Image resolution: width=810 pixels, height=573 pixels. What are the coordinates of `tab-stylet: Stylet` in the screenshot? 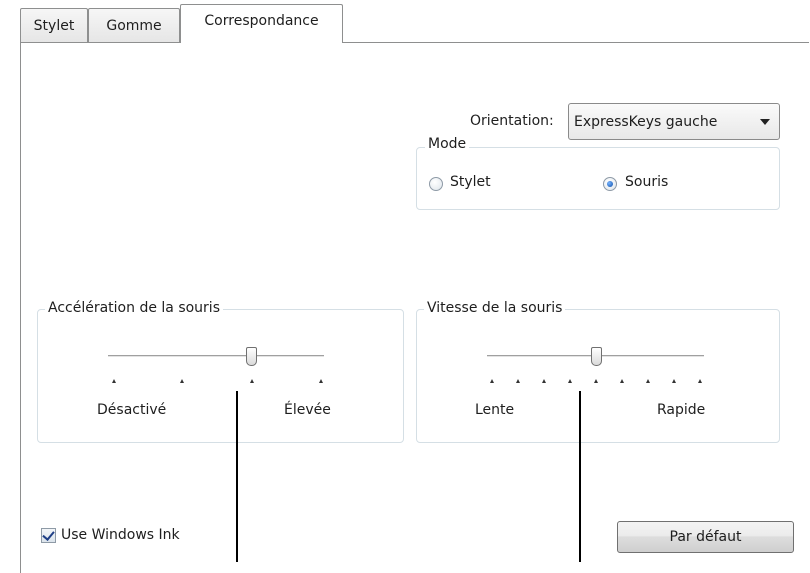 It's located at (54, 25).